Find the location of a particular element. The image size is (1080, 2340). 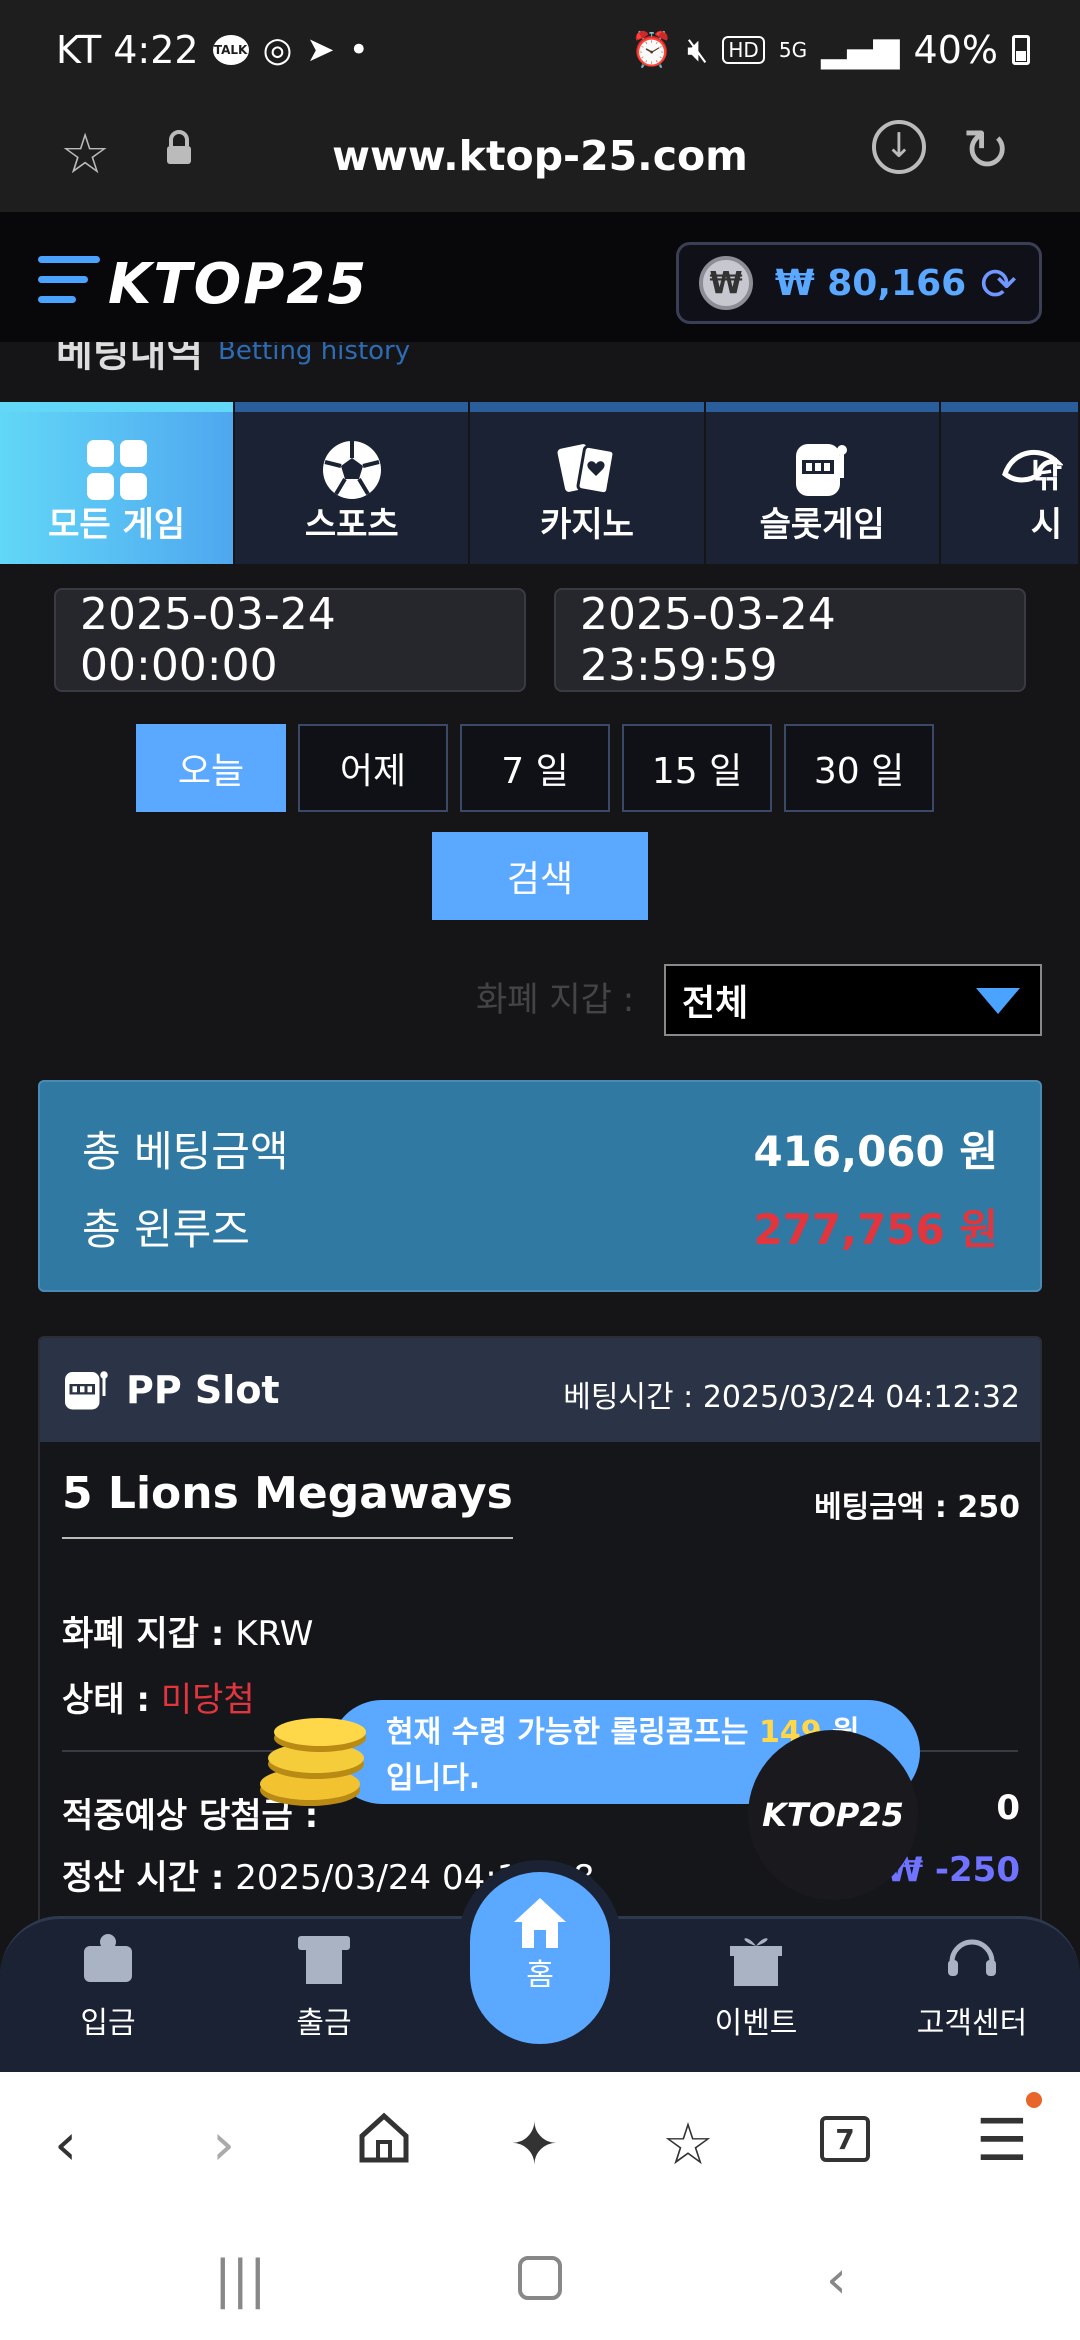

forward-icon: › is located at coordinates (223, 2144).